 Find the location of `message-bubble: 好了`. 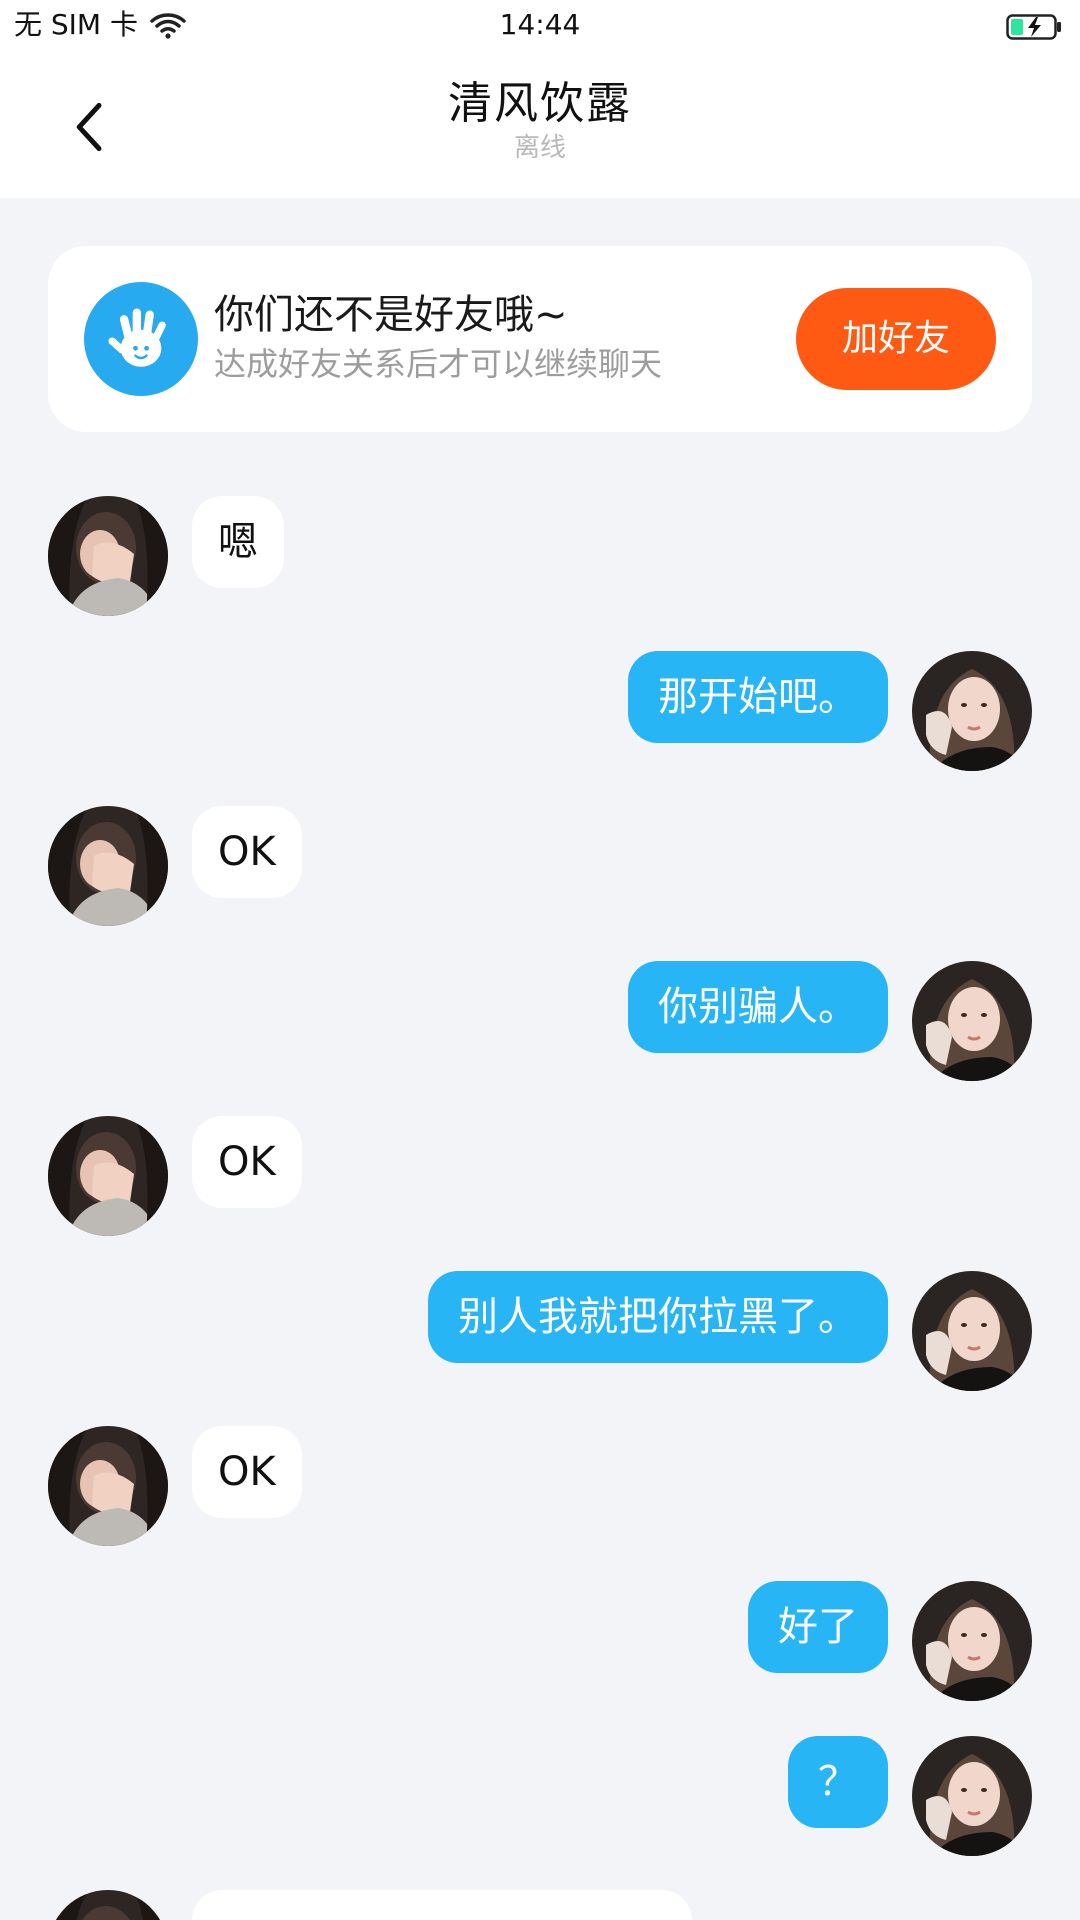

message-bubble: 好了 is located at coordinates (818, 1627).